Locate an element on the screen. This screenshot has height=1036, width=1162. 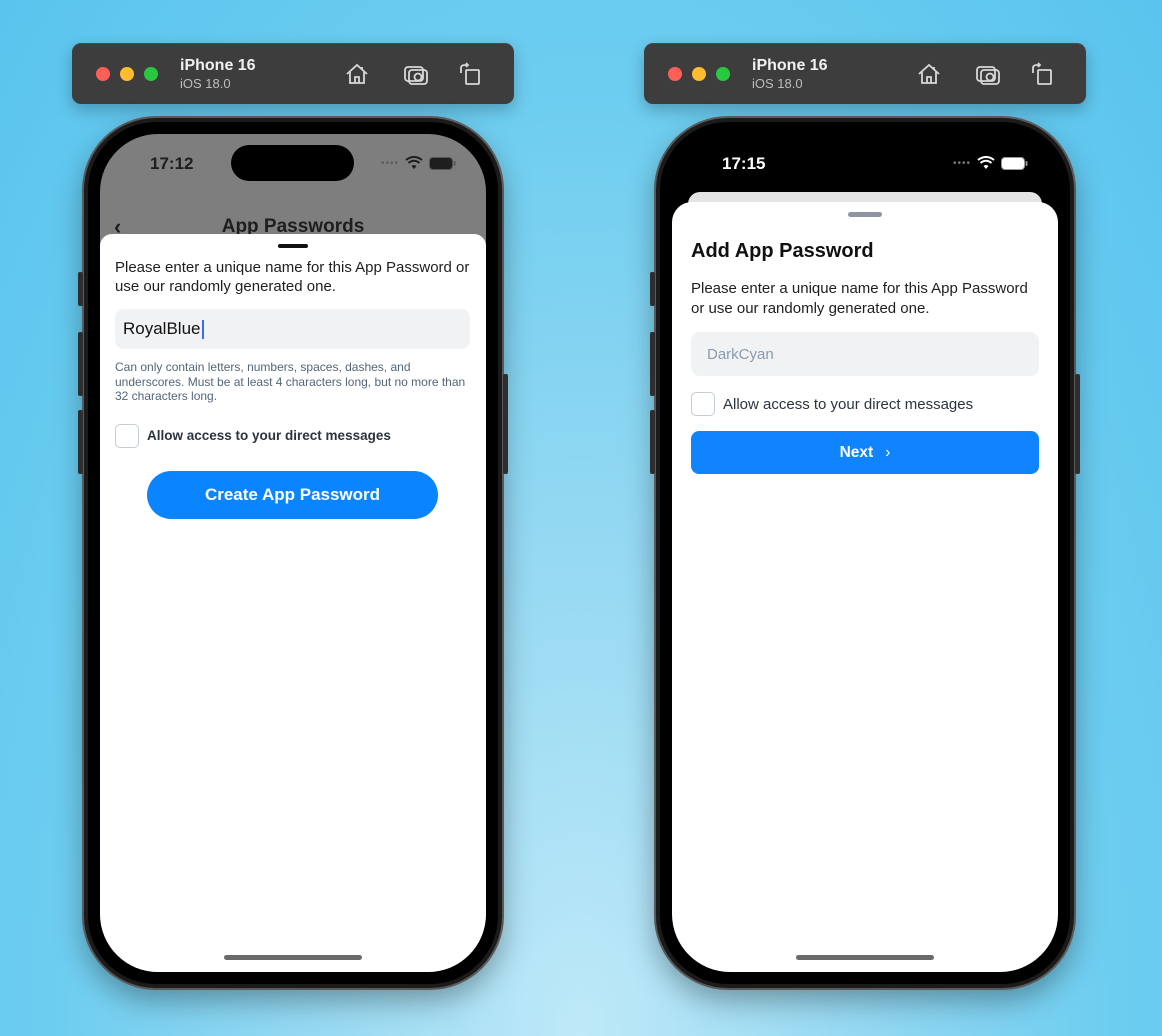
status-bar: 17:12 •••• is located at coordinates (293, 164).